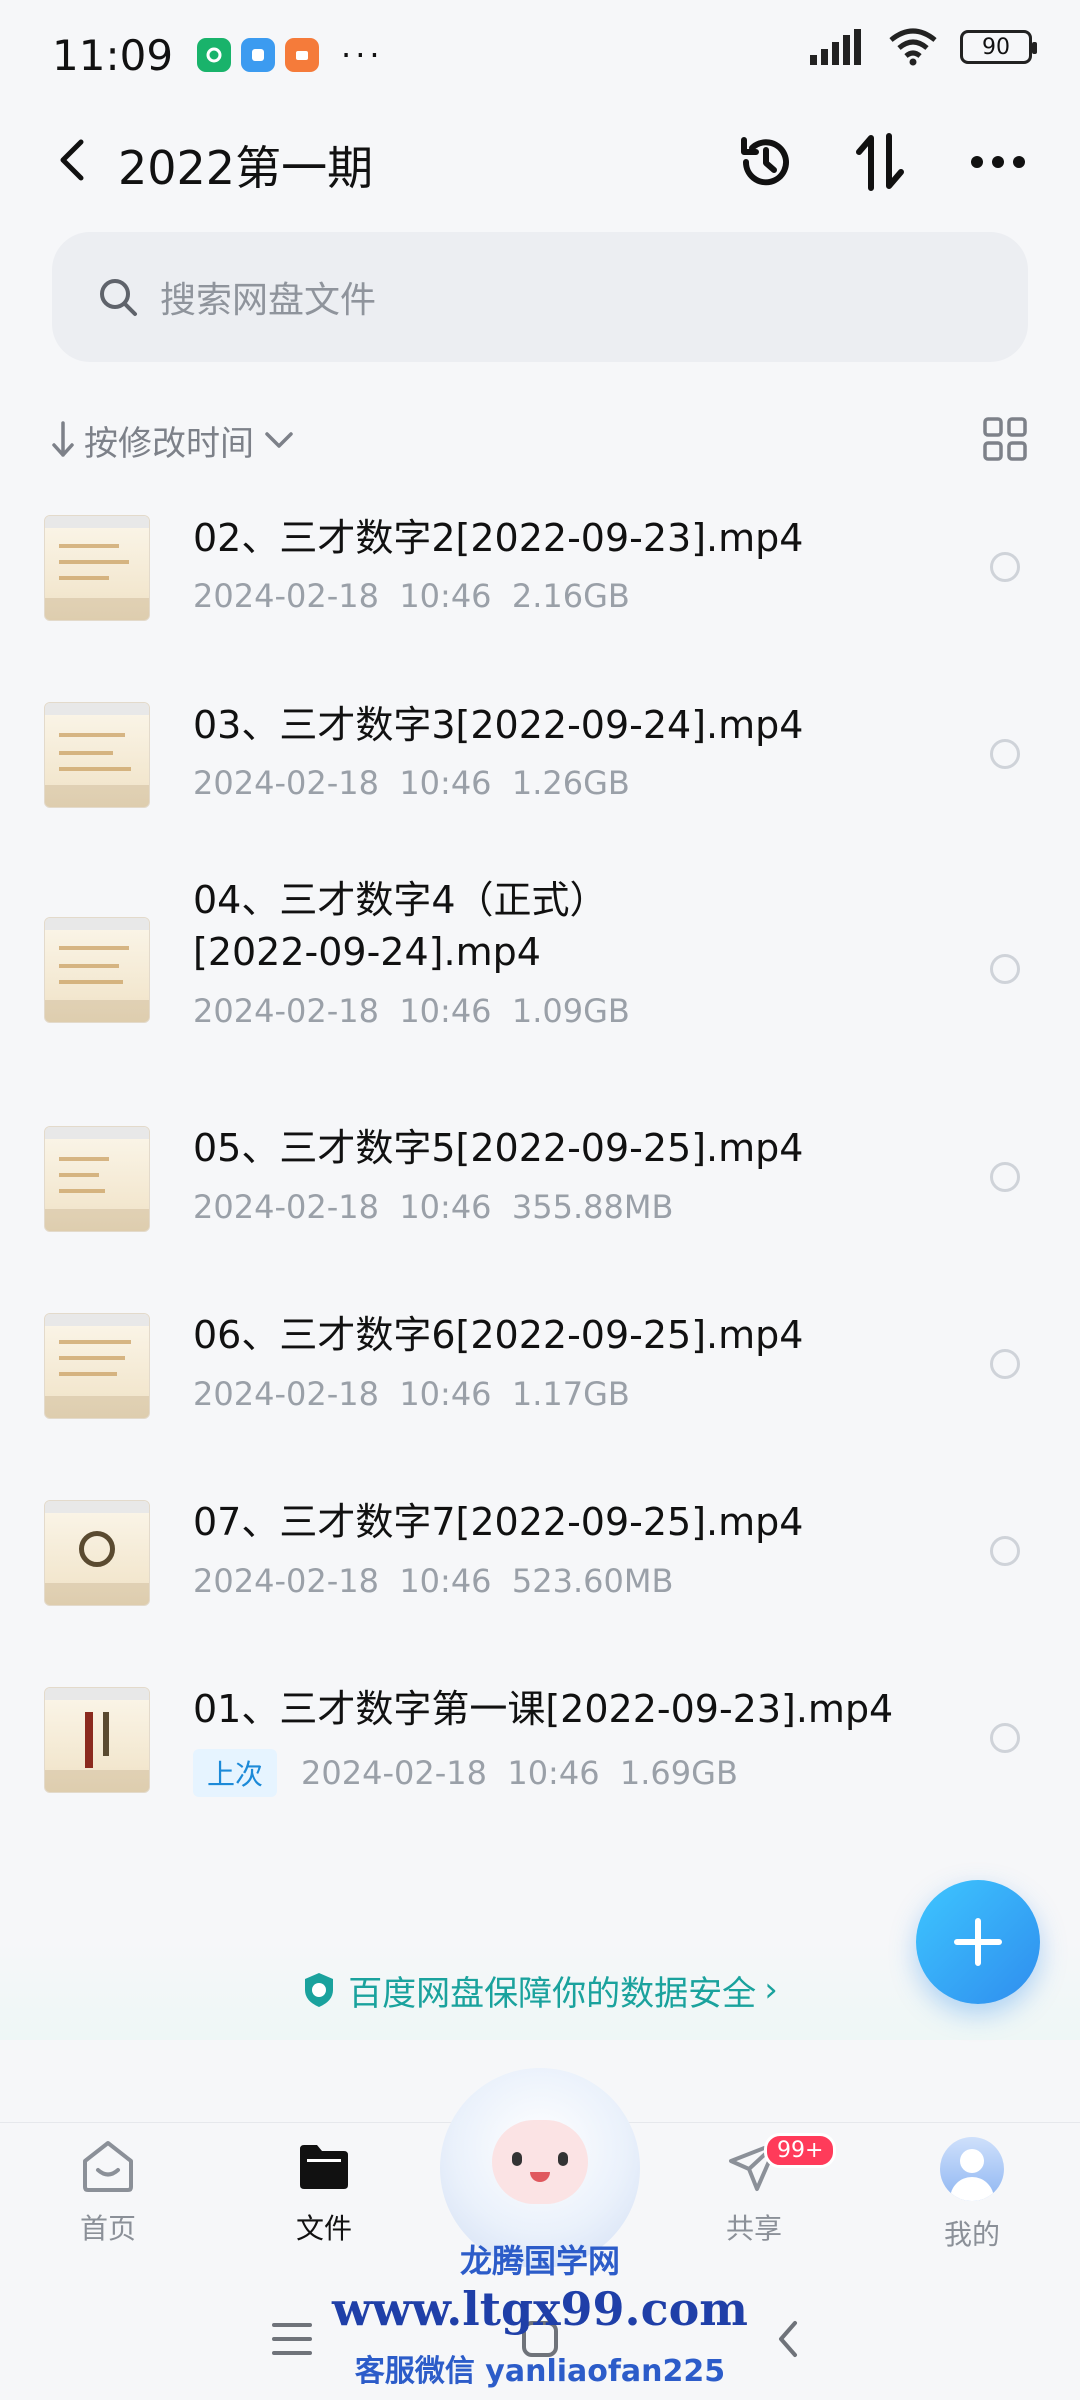 This screenshot has width=1080, height=2400. I want to click on battery-indicator: 90, so click(998, 47).